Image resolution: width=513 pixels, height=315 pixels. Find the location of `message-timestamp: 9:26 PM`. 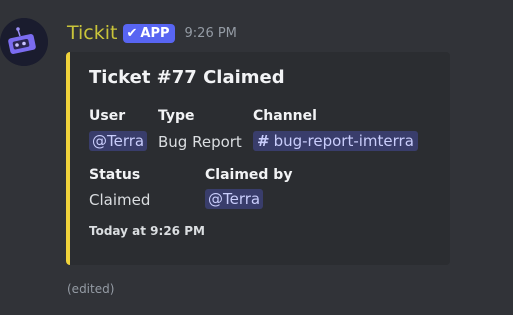

message-timestamp: 9:26 PM is located at coordinates (211, 33).